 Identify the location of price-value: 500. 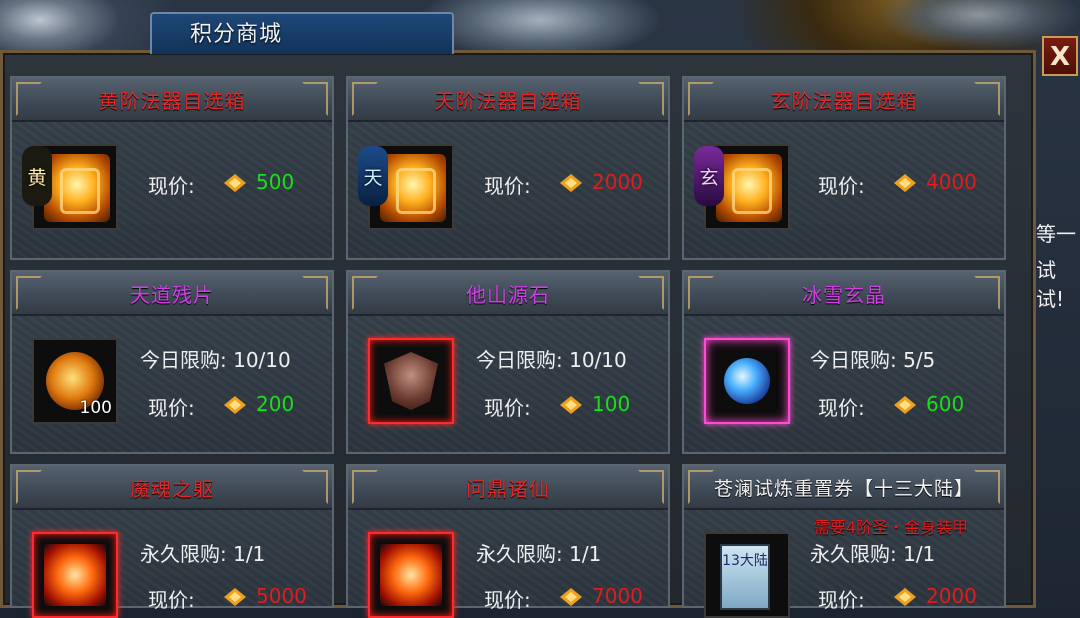
(275, 182).